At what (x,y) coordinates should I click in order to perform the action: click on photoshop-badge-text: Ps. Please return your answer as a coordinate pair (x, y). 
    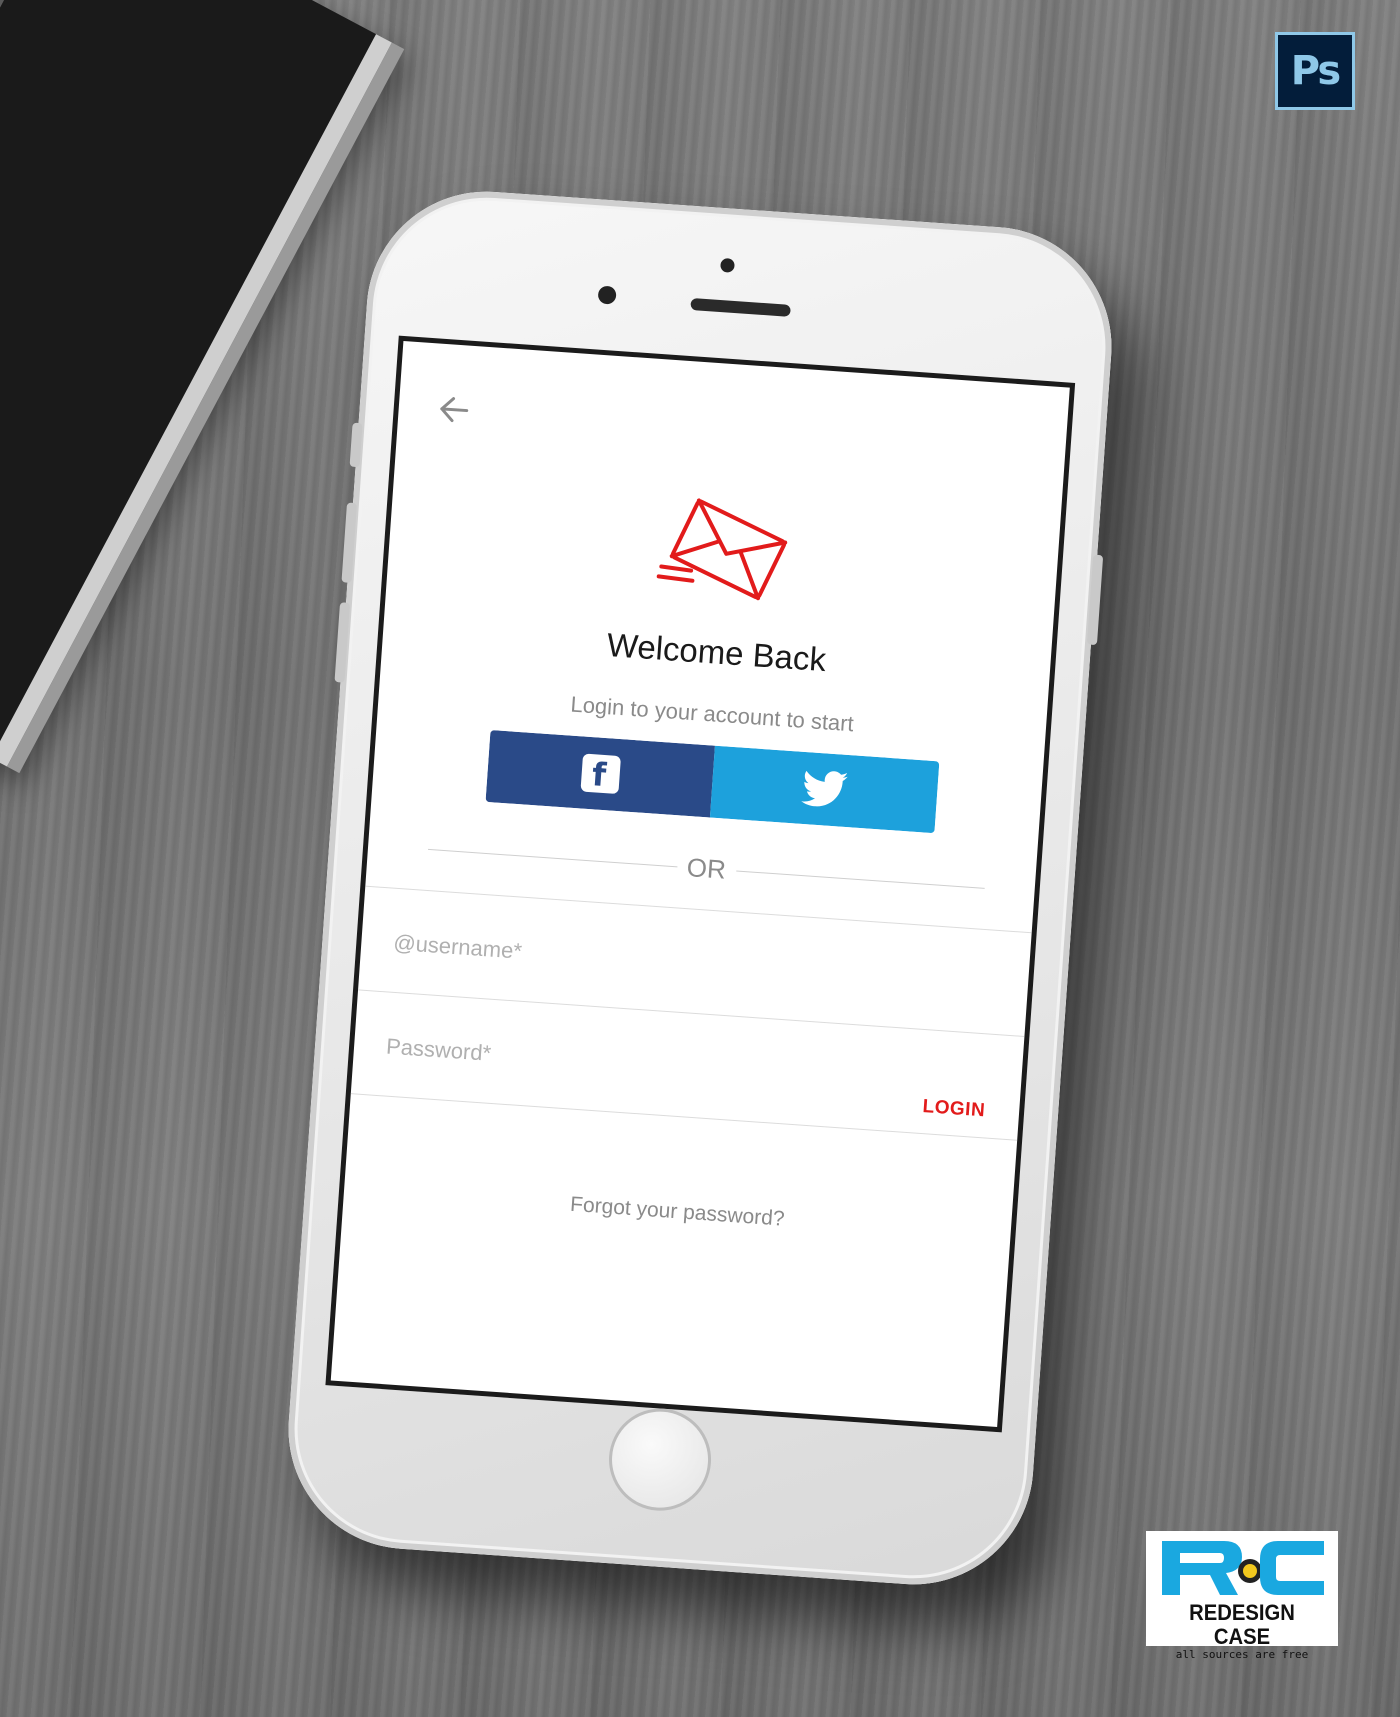
    Looking at the image, I should click on (1315, 71).